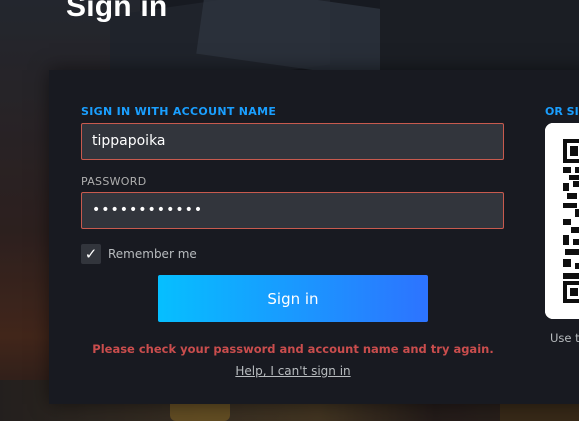 This screenshot has width=579, height=421. What do you see at coordinates (562, 111) in the screenshot?
I see `qr-signin-title: OR SIG` at bounding box center [562, 111].